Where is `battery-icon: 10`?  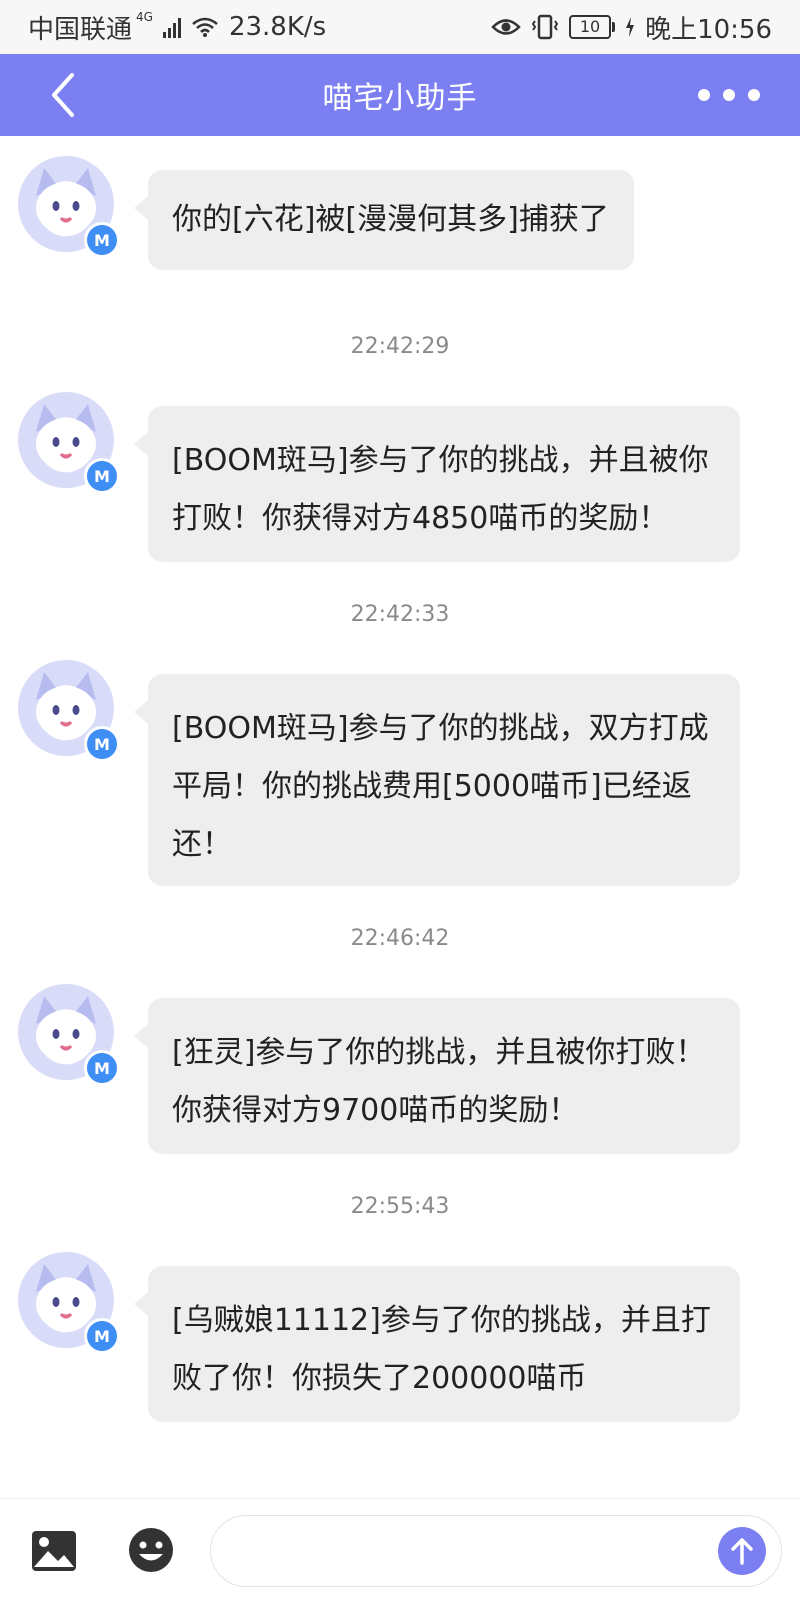 battery-icon: 10 is located at coordinates (592, 27).